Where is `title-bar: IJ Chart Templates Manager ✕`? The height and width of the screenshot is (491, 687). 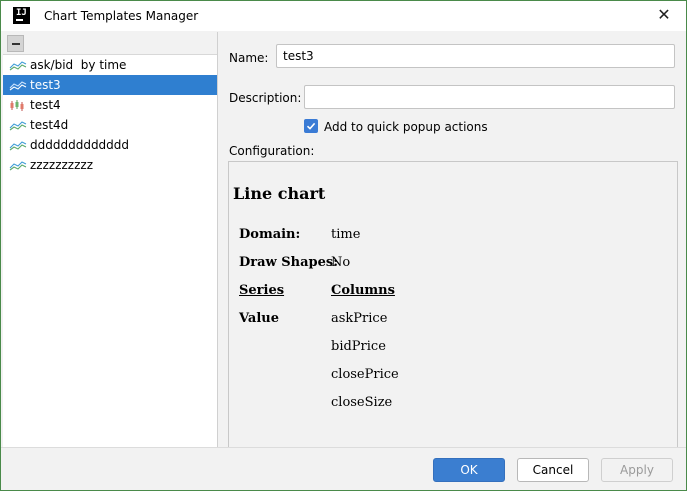
title-bar: IJ Chart Templates Manager ✕ is located at coordinates (343, 16).